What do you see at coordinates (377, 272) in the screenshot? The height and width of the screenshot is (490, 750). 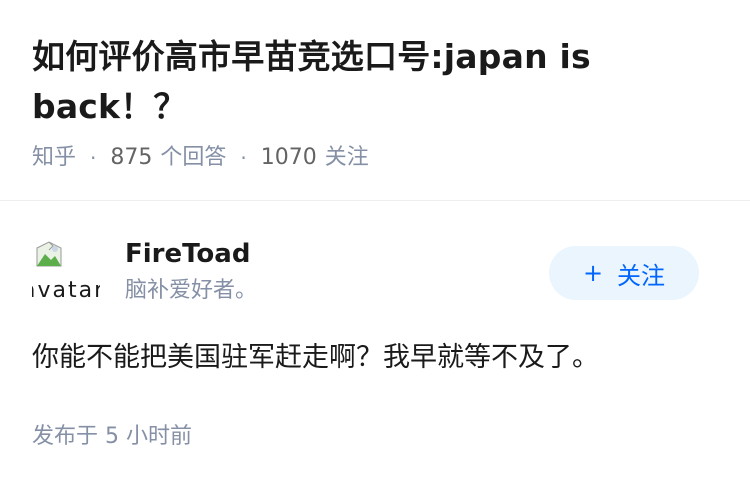 I see `author-row: avatar FireToad 脑补爱好者。 + 关注` at bounding box center [377, 272].